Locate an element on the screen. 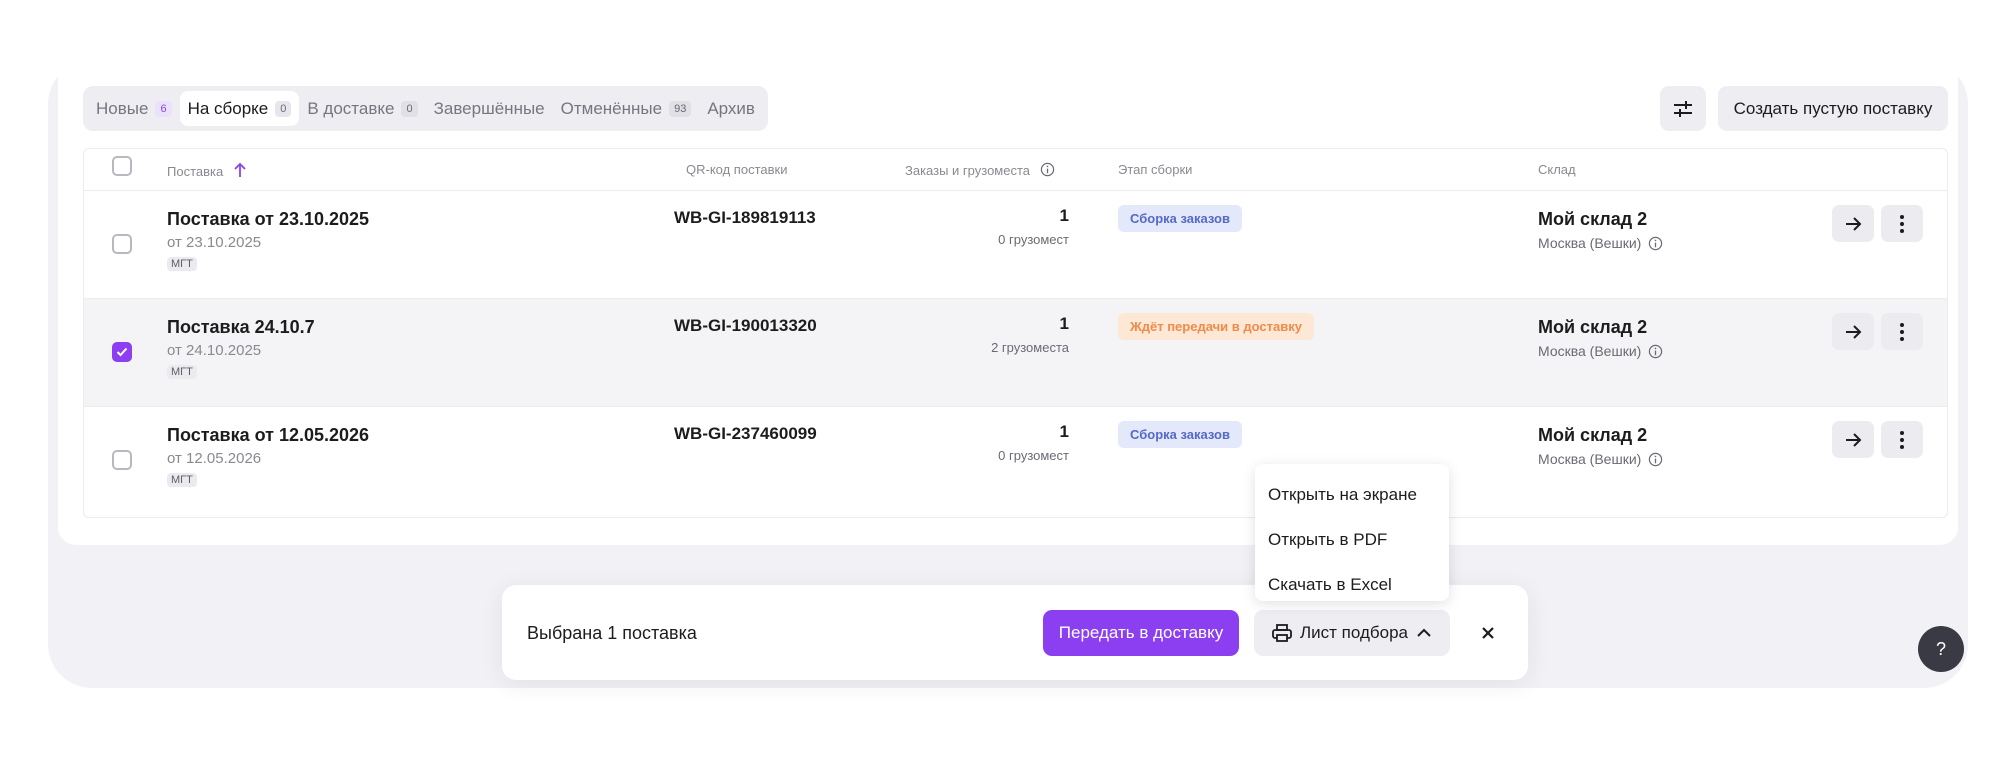  printer-icon is located at coordinates (1282, 633).